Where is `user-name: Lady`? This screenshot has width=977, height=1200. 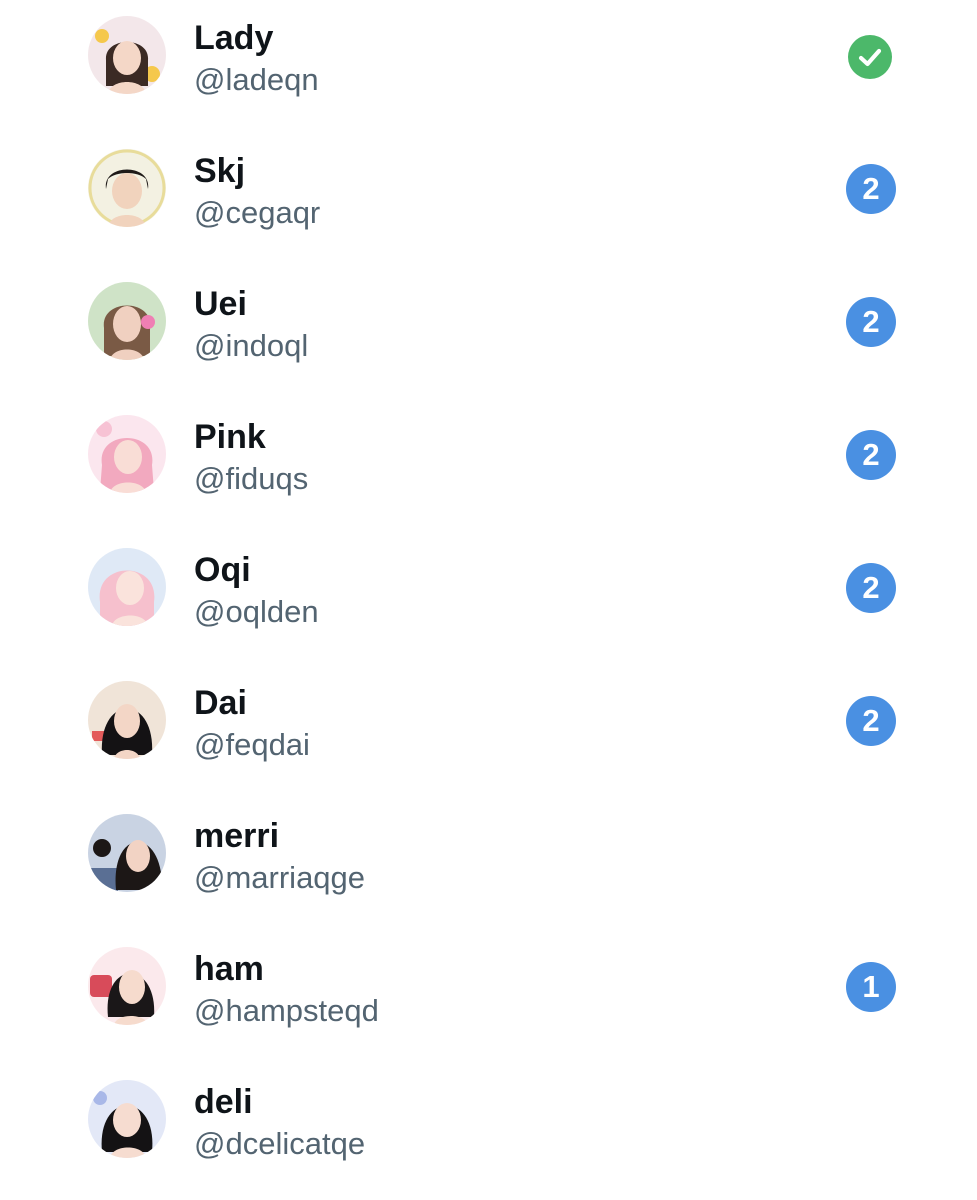
user-name: Lady is located at coordinates (234, 38).